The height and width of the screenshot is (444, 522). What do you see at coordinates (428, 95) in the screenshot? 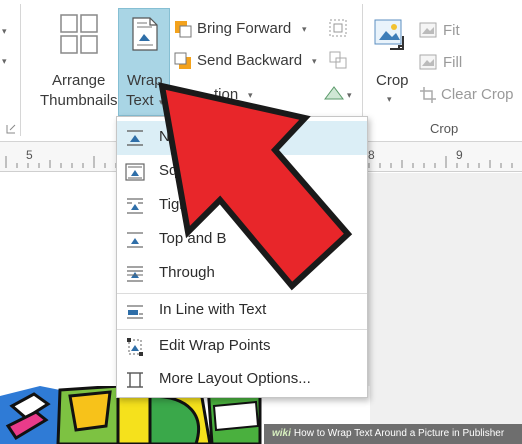
I see `clear-crop-icon` at bounding box center [428, 95].